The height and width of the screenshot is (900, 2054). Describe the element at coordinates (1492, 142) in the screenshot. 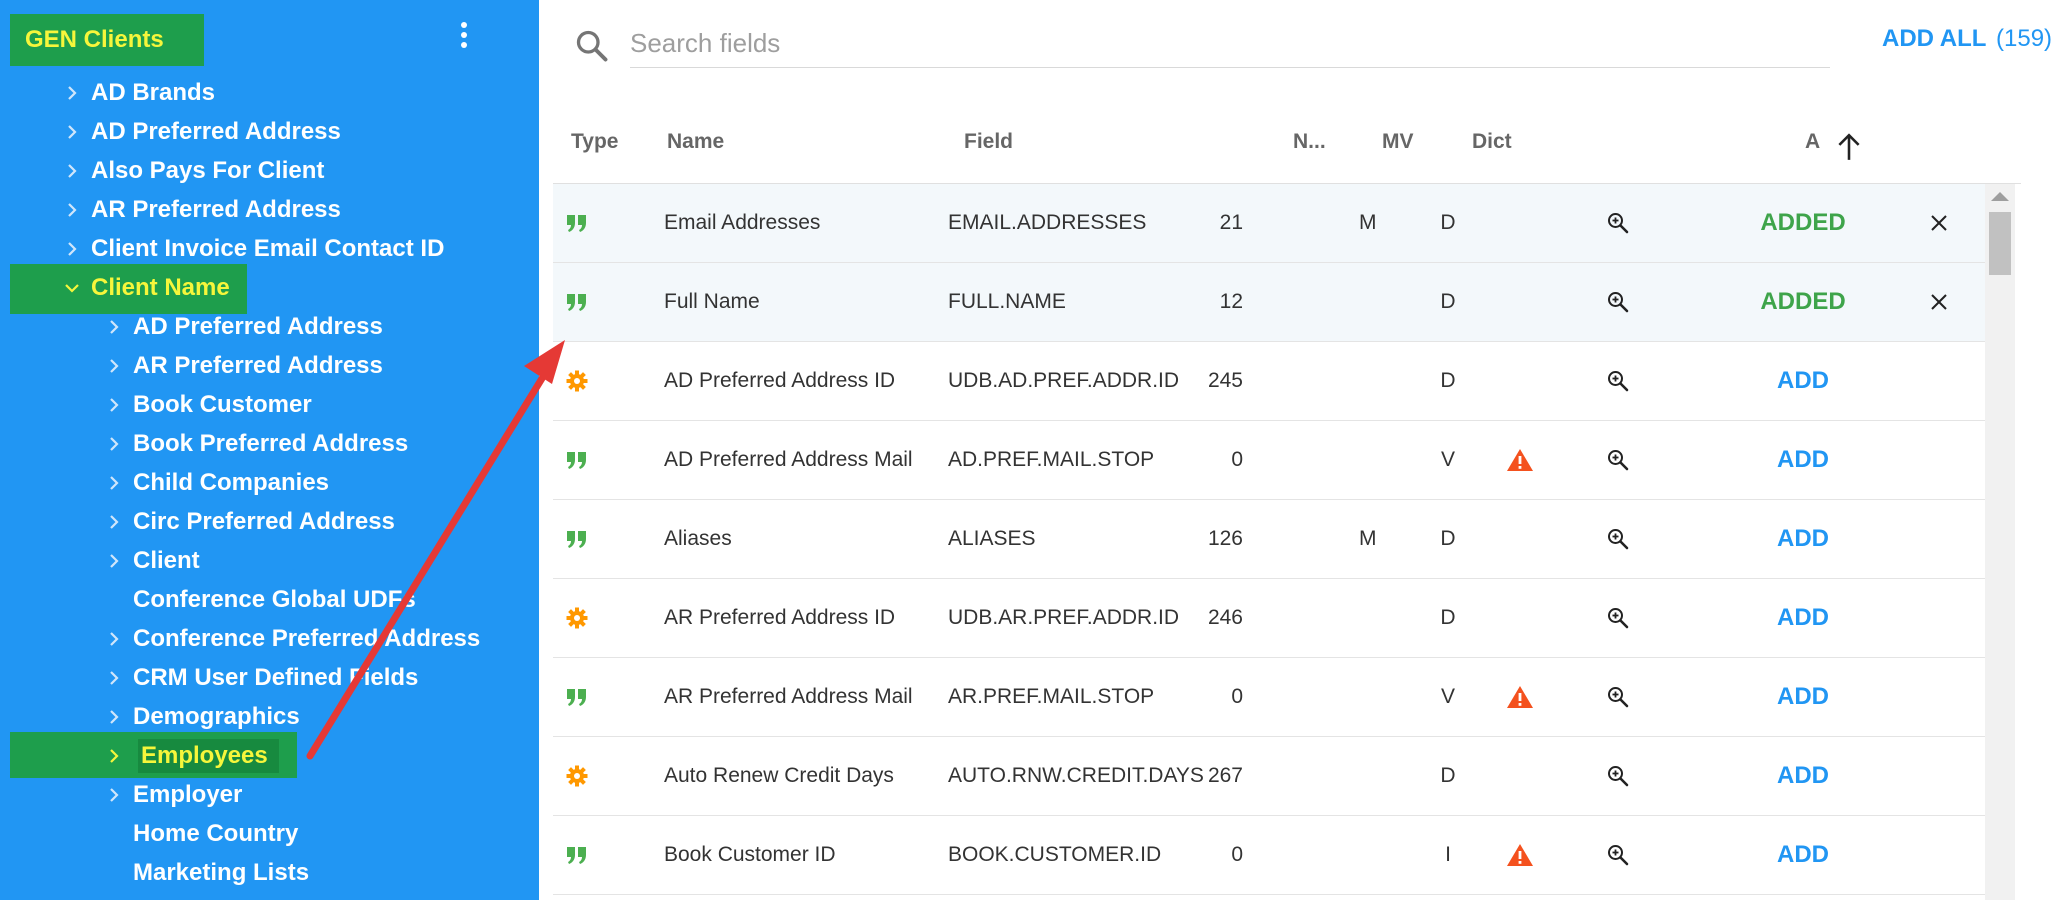

I see `column-header-dict: Dict` at that location.